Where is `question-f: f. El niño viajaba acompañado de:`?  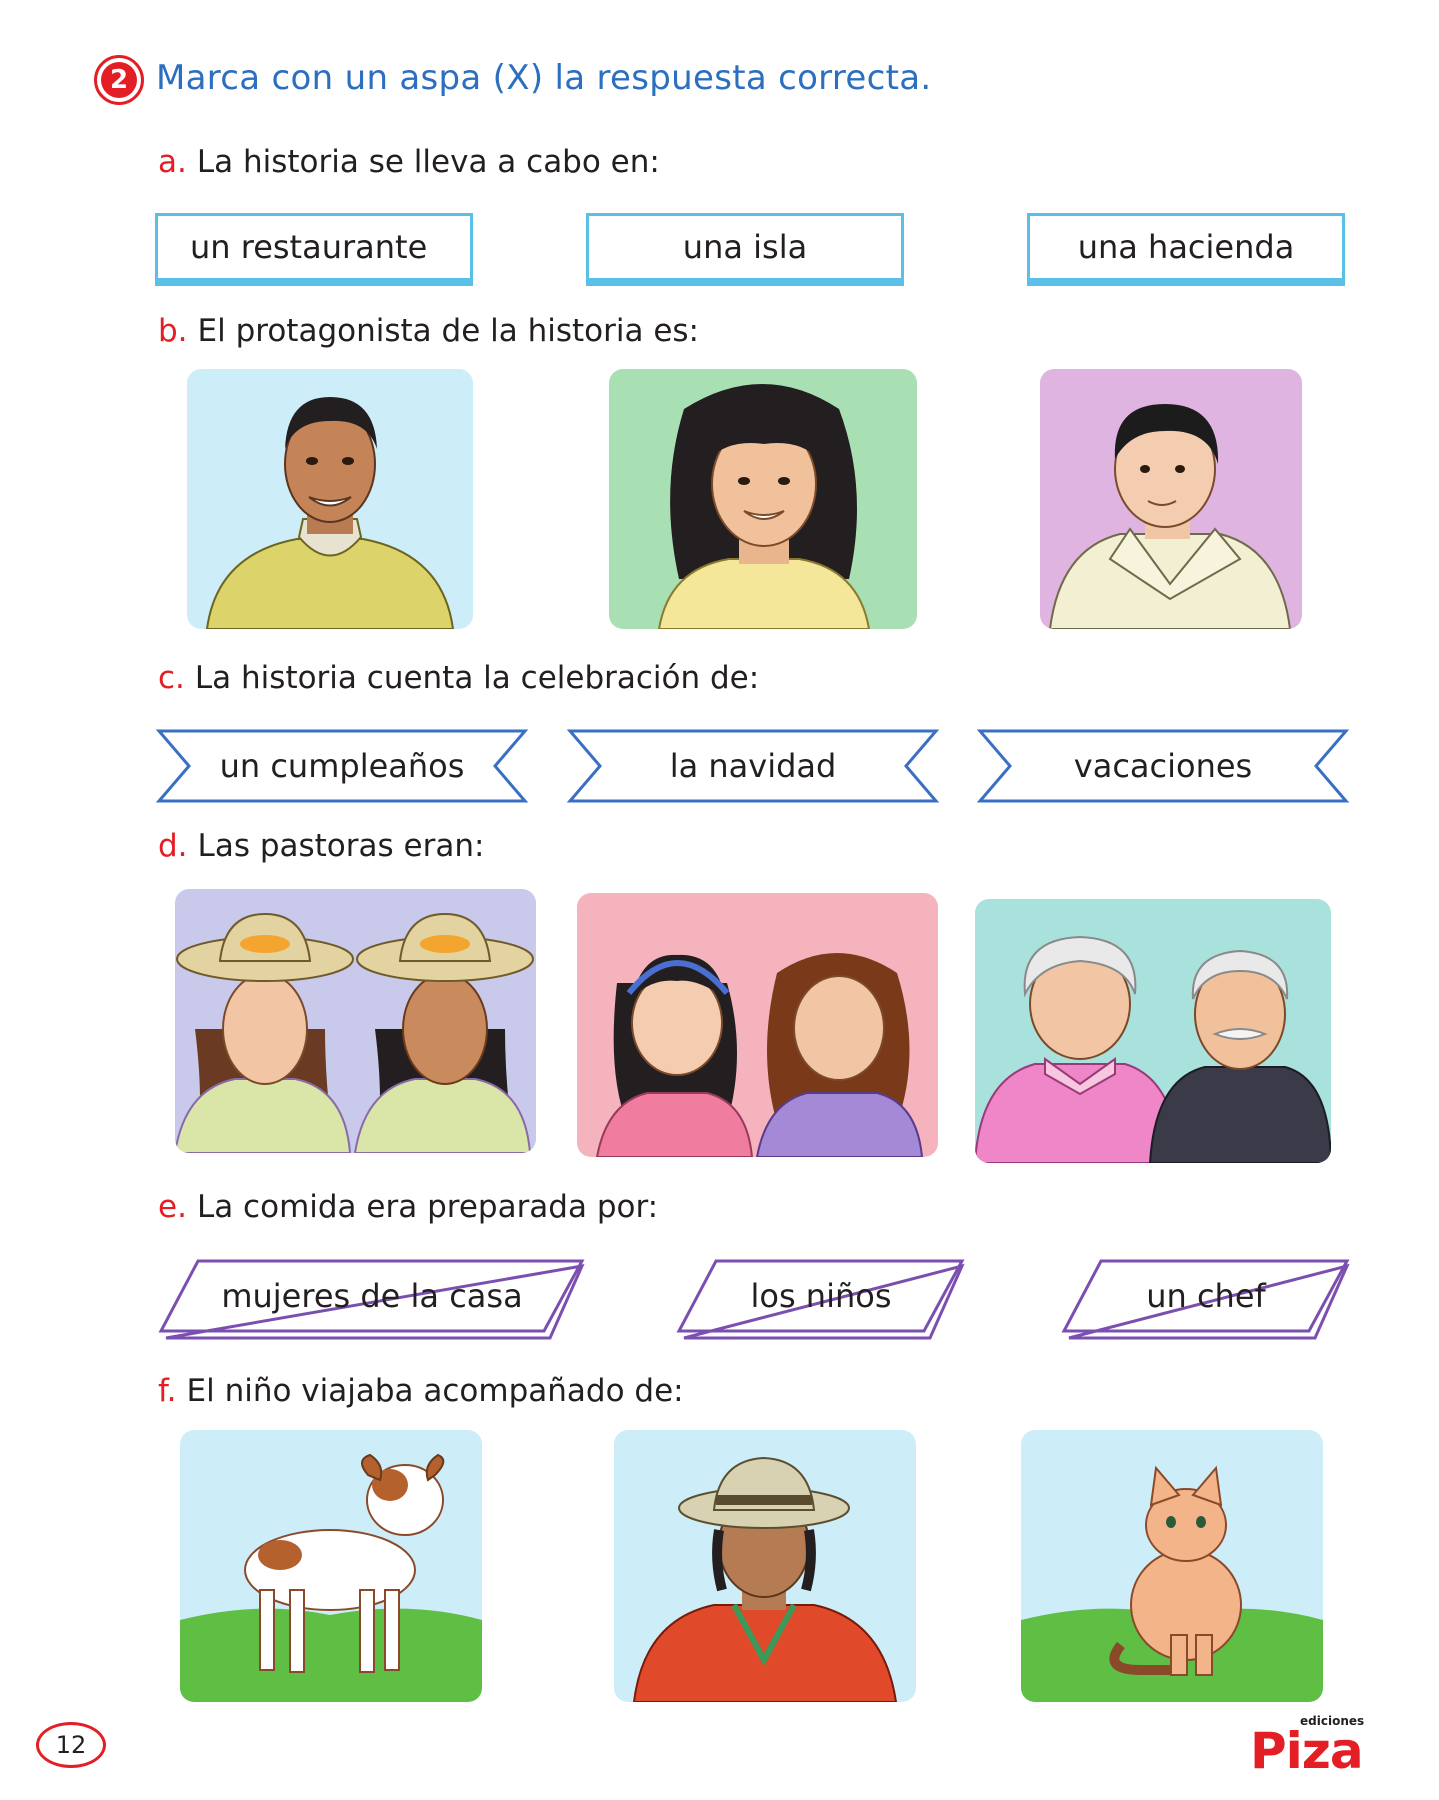
question-f: f. El niño viajaba acompañado de: is located at coordinates (421, 1391).